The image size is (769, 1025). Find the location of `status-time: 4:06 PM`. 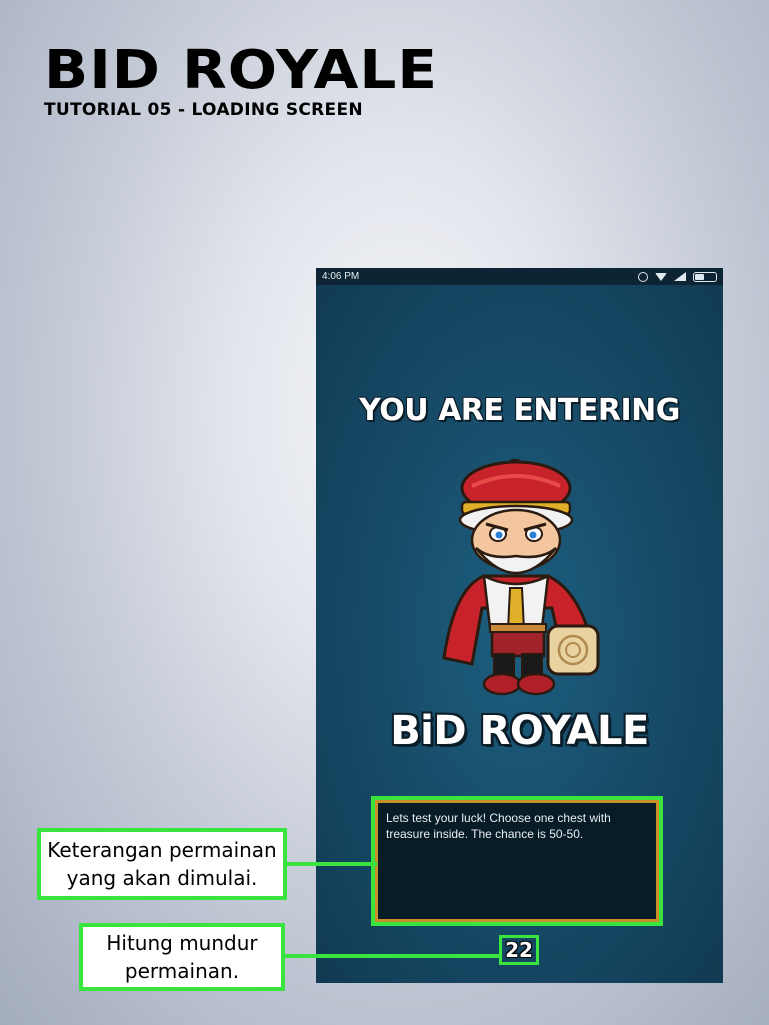

status-time: 4:06 PM is located at coordinates (341, 276).